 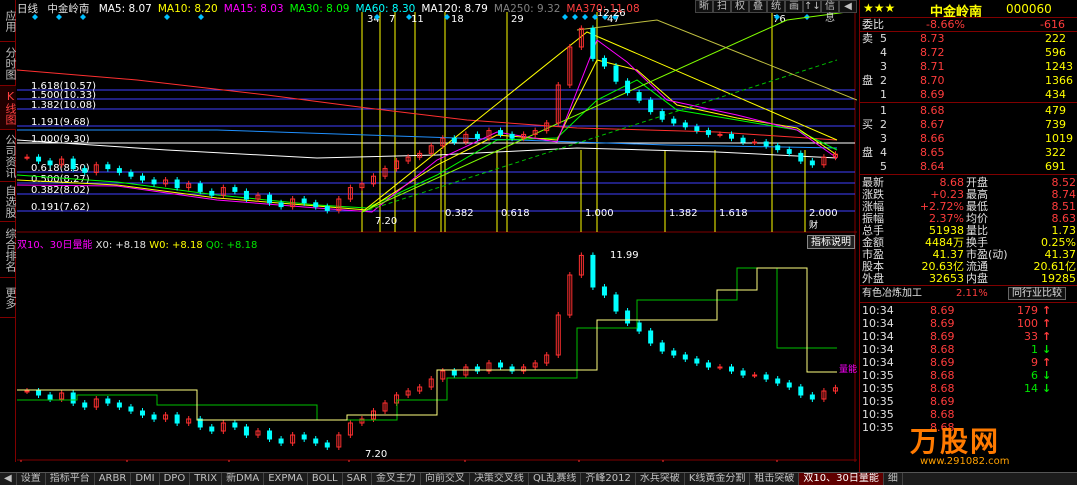 I want to click on tick-volume: 100, so click(x=1027, y=323).